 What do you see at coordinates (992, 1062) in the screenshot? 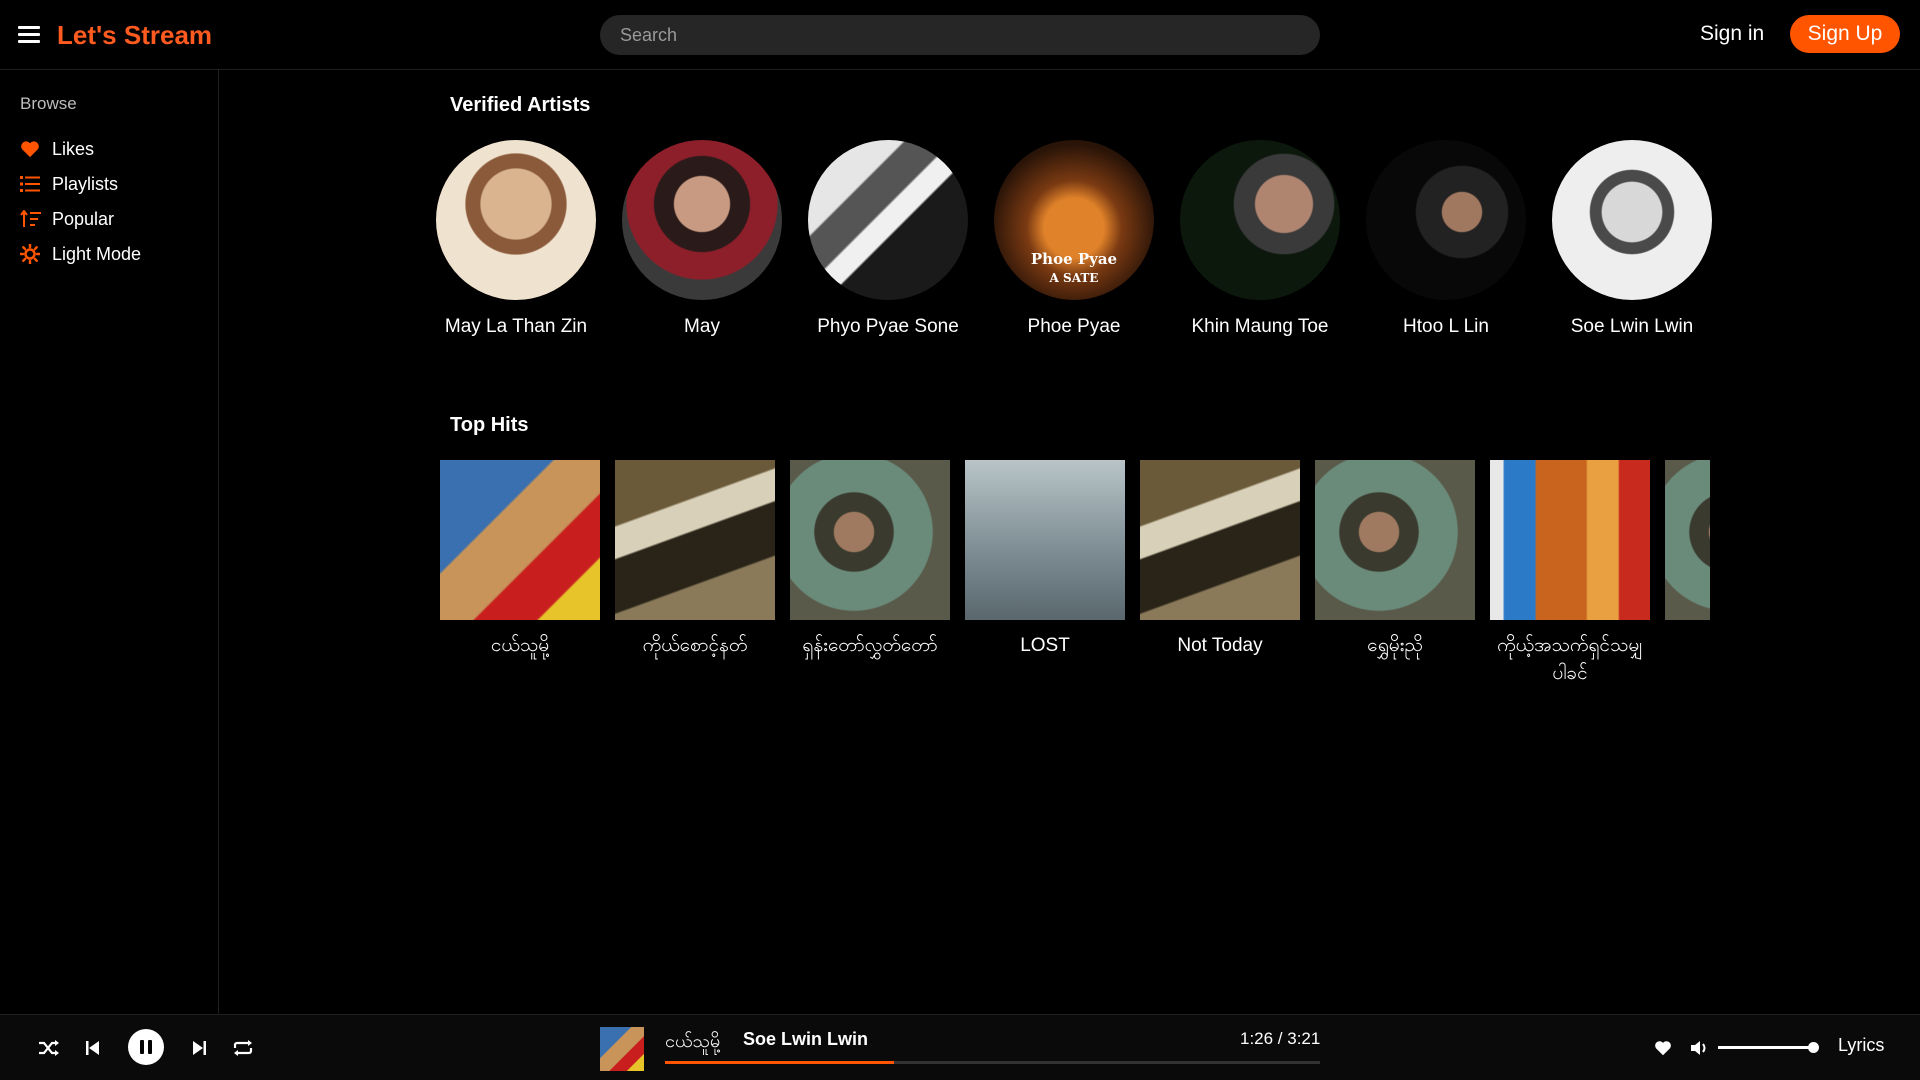
I see `progress-bar` at bounding box center [992, 1062].